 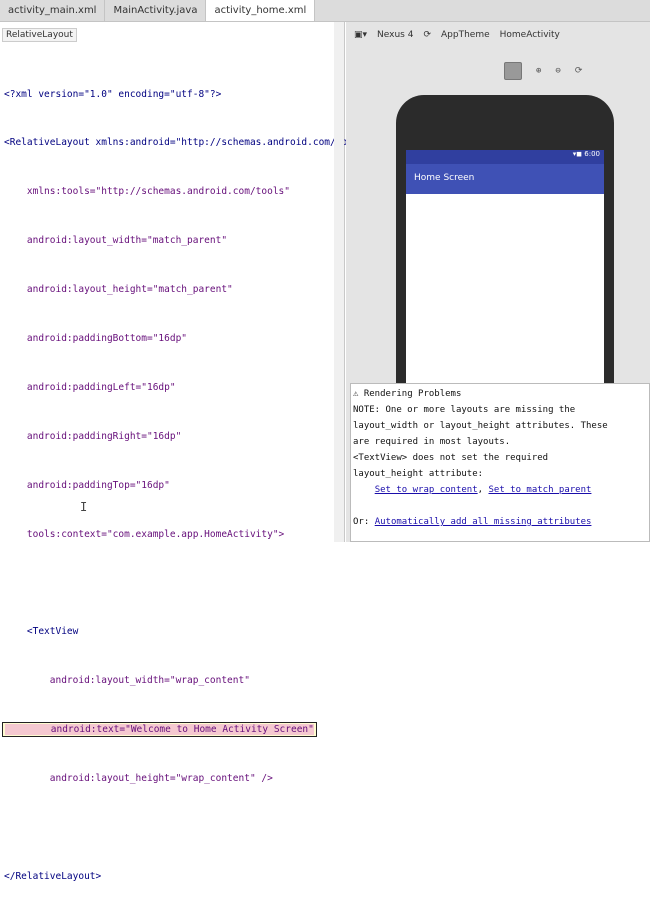 I want to click on theme-selector: AppTheme, so click(x=465, y=35).